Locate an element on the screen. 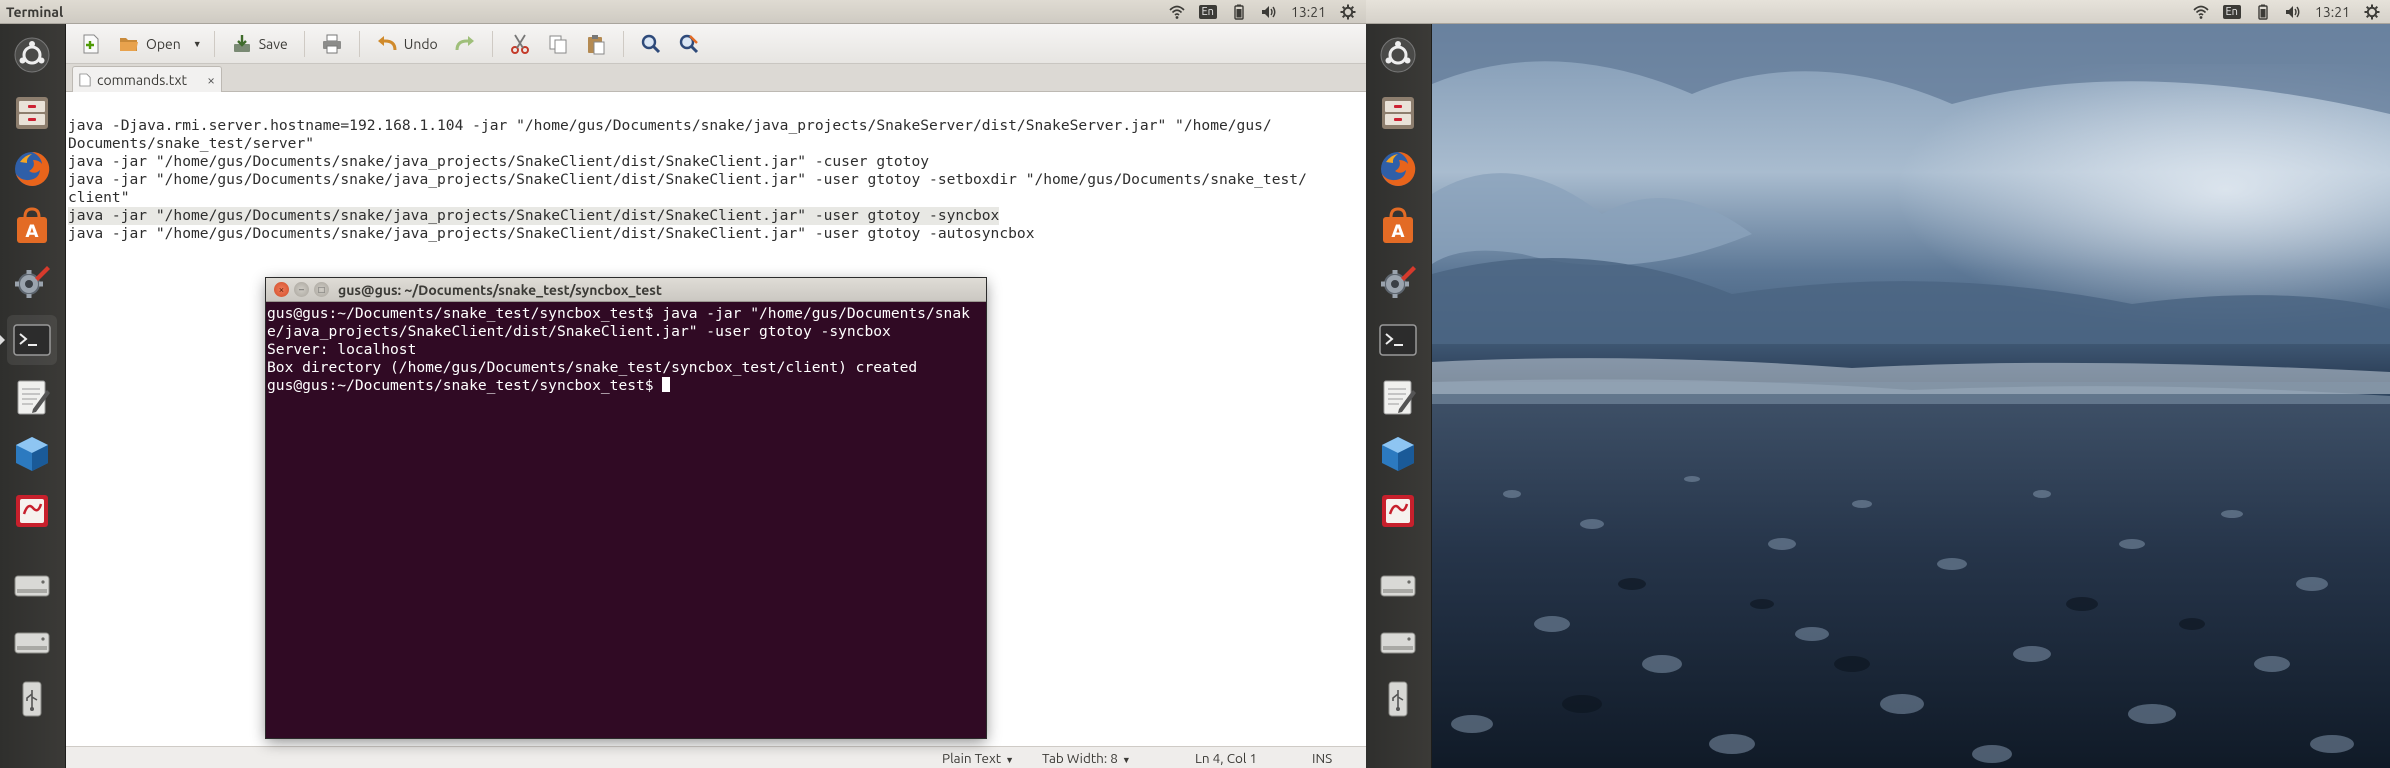 The image size is (2390, 768). text-file-icon is located at coordinates (85, 79).